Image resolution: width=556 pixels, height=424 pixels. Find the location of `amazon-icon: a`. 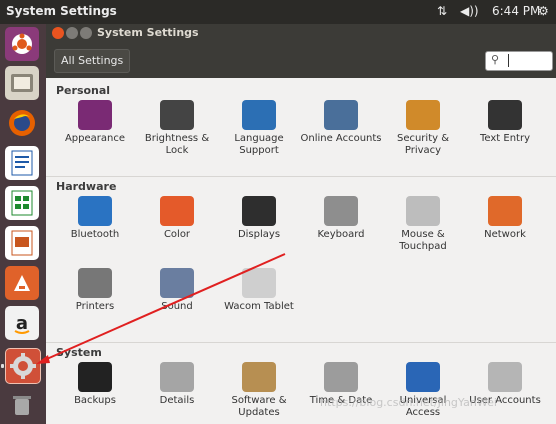

amazon-icon: a is located at coordinates (22, 323).